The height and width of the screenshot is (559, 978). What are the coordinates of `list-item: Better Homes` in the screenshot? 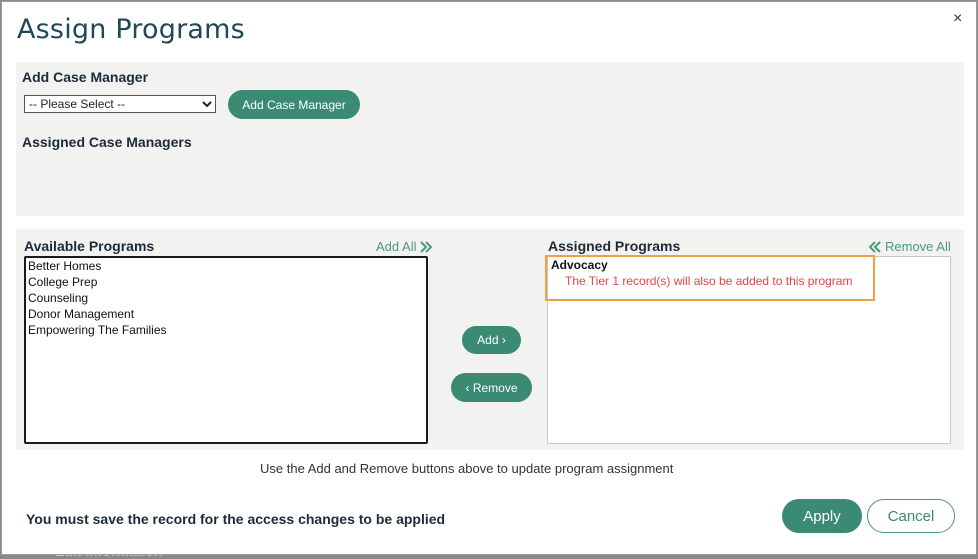 It's located at (226, 266).